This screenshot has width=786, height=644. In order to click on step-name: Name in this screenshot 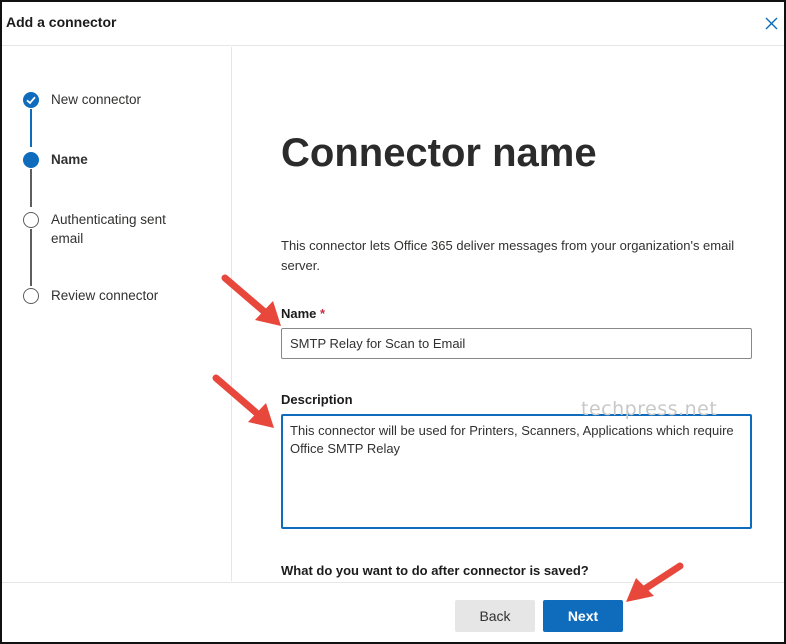, I will do `click(131, 159)`.